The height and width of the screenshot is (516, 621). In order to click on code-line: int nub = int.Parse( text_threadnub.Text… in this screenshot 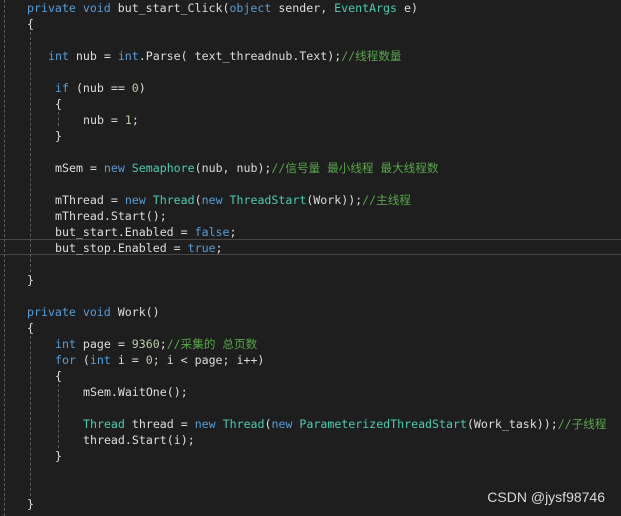, I will do `click(214, 56)`.